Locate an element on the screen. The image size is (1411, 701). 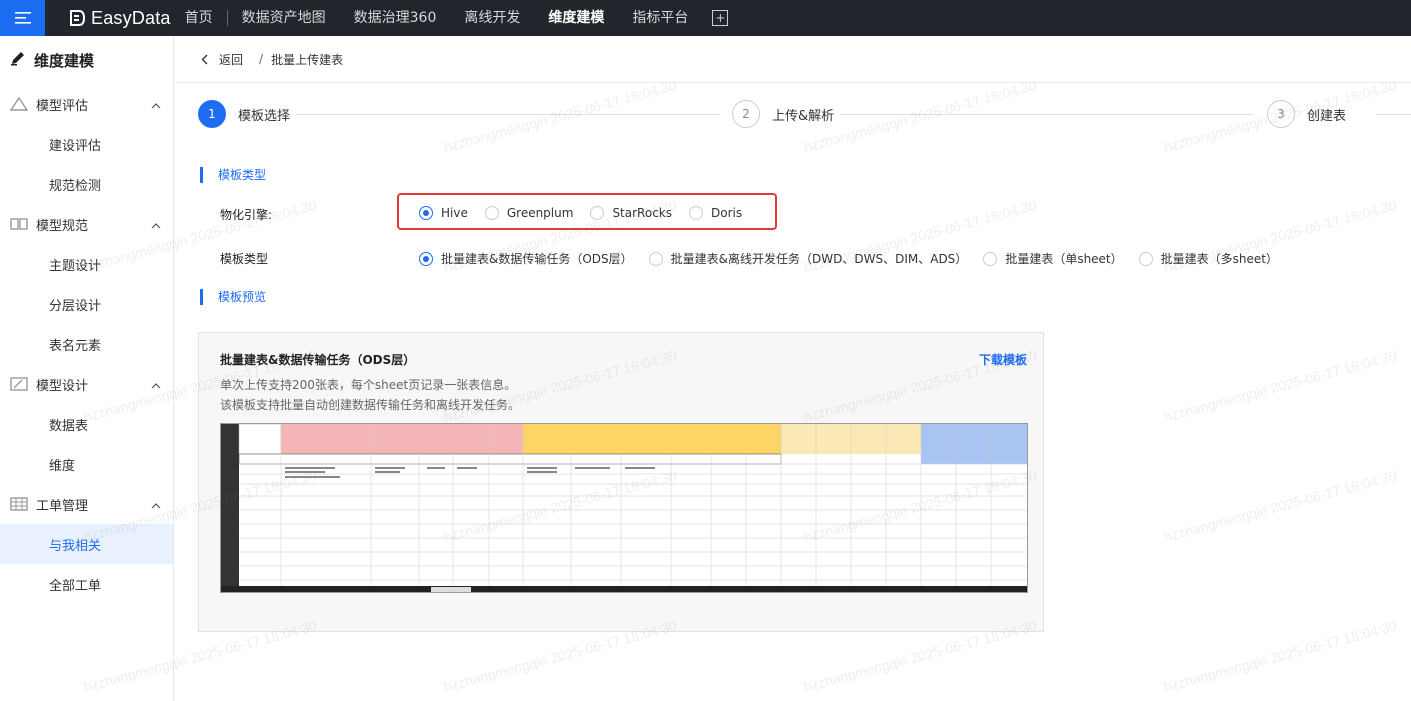
radio-label: Doris is located at coordinates (727, 213).